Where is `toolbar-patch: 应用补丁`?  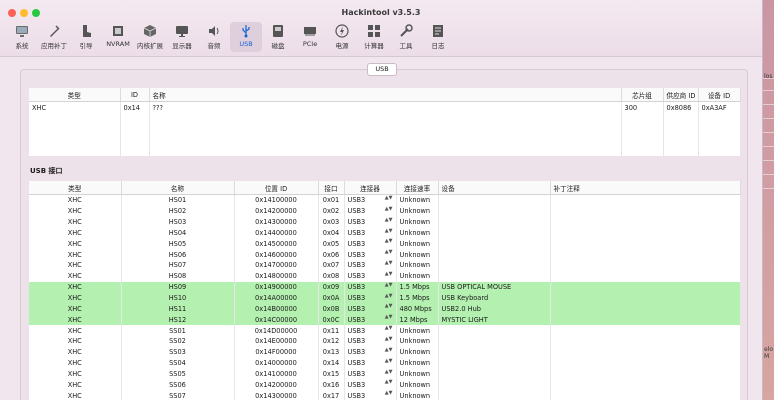 toolbar-patch: 应用补丁 is located at coordinates (54, 37).